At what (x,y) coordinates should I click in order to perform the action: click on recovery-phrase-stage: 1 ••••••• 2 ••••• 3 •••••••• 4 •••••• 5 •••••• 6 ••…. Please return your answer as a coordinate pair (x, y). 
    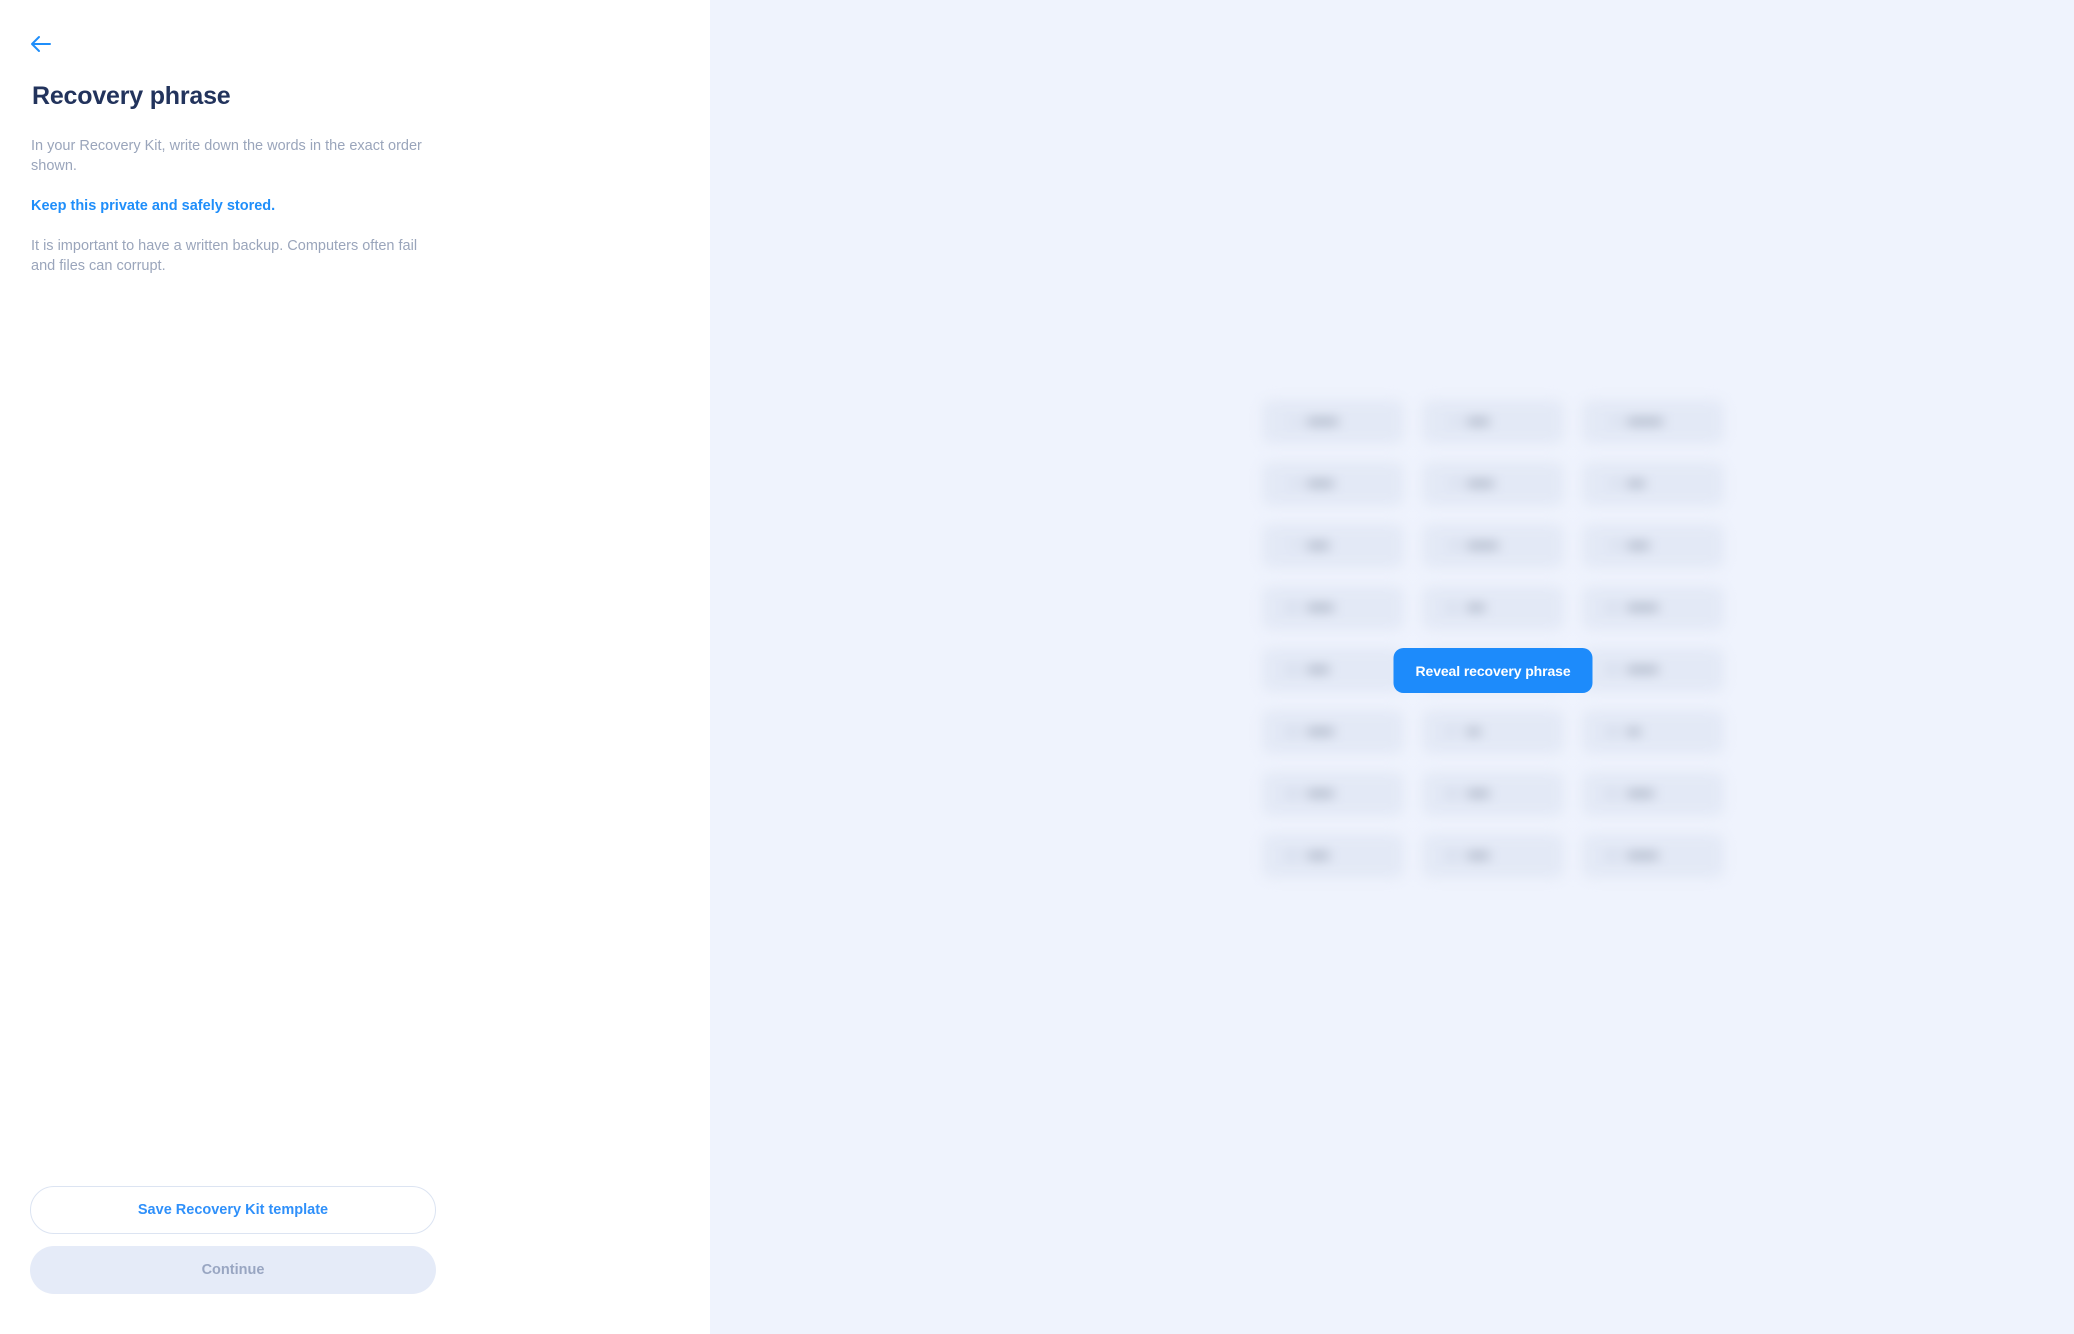
    Looking at the image, I should click on (1493, 645).